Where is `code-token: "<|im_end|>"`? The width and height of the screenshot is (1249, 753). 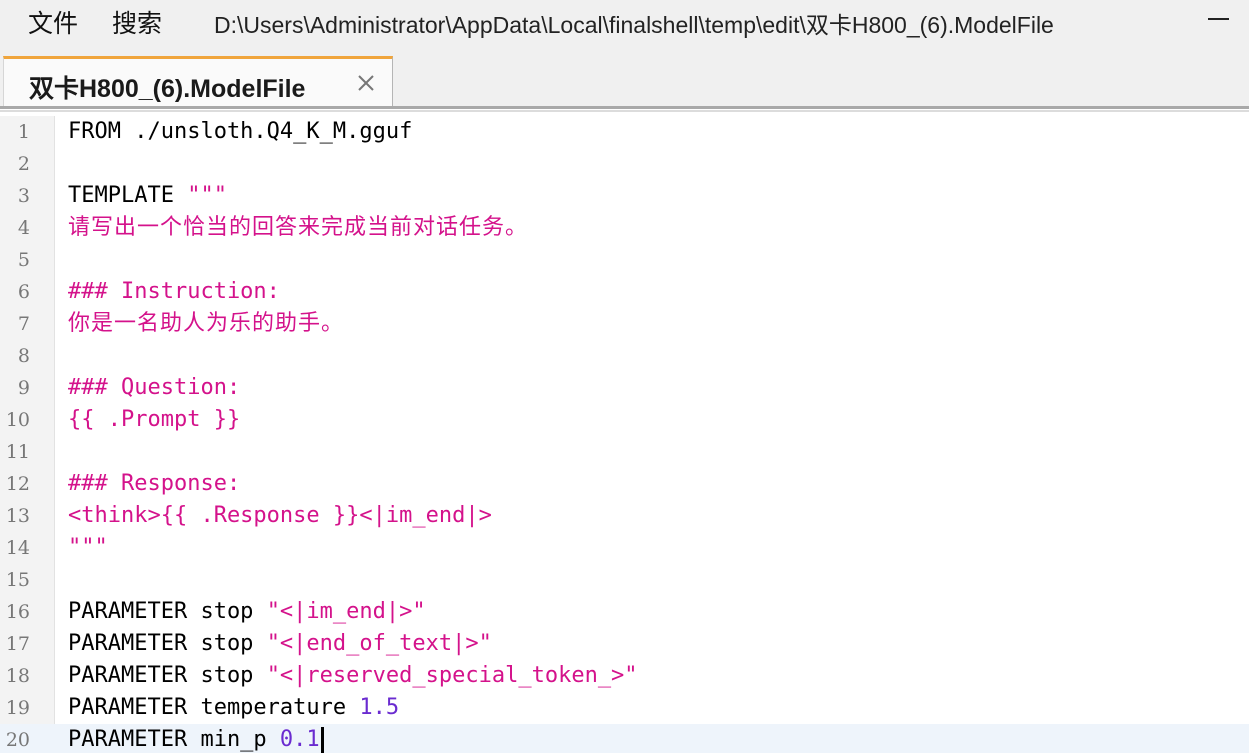
code-token: "<|im_end|>" is located at coordinates (346, 611).